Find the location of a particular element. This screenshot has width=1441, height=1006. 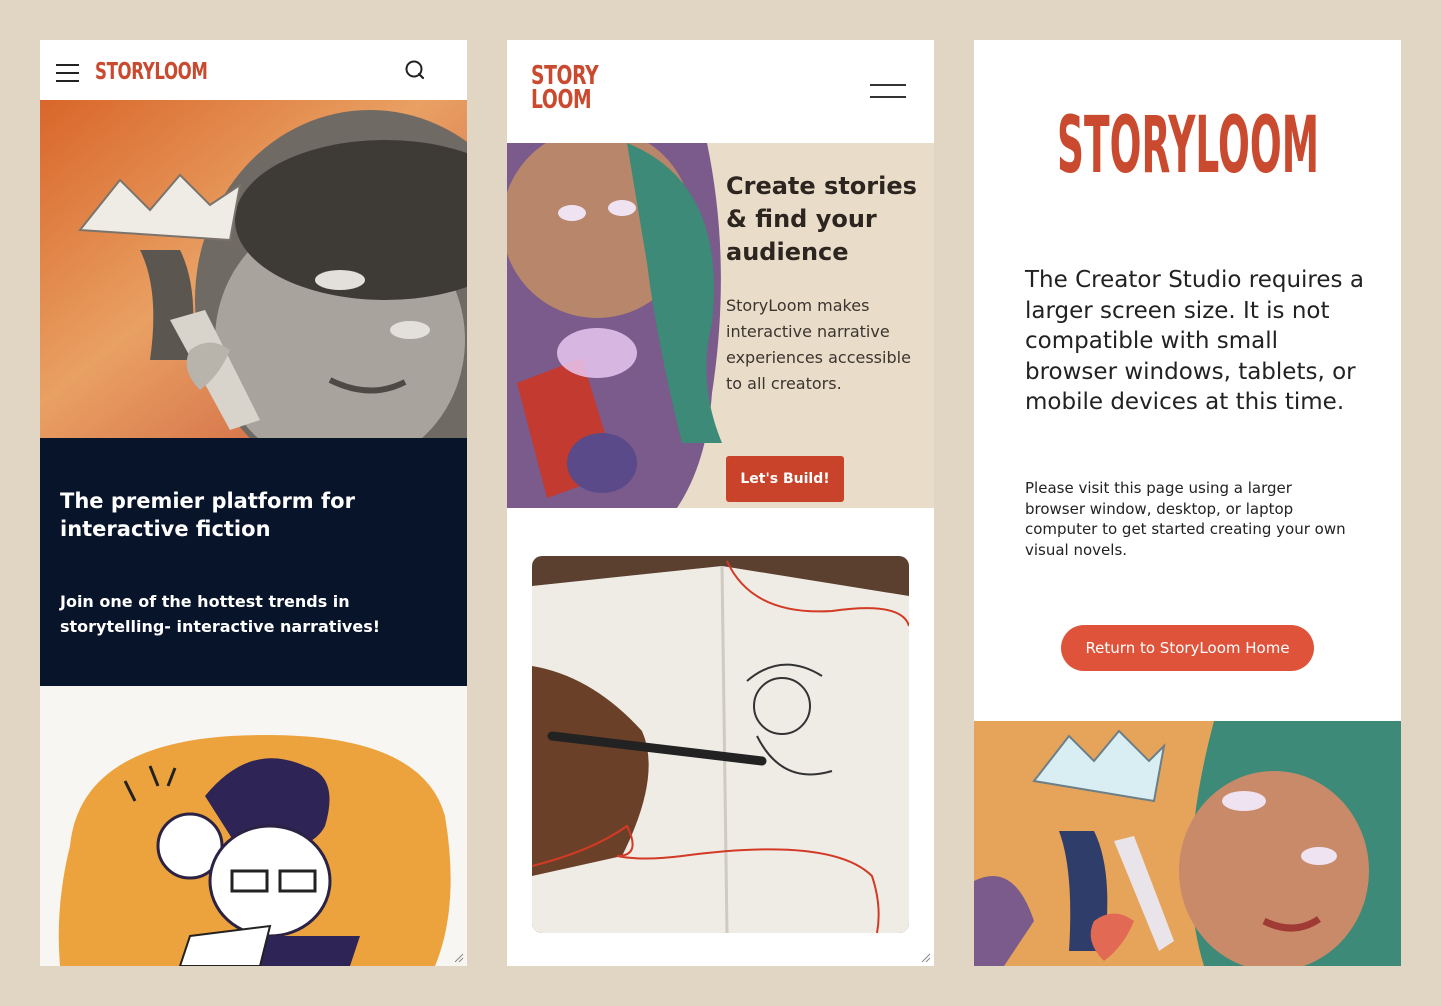

hero-illustration is located at coordinates (253, 269).